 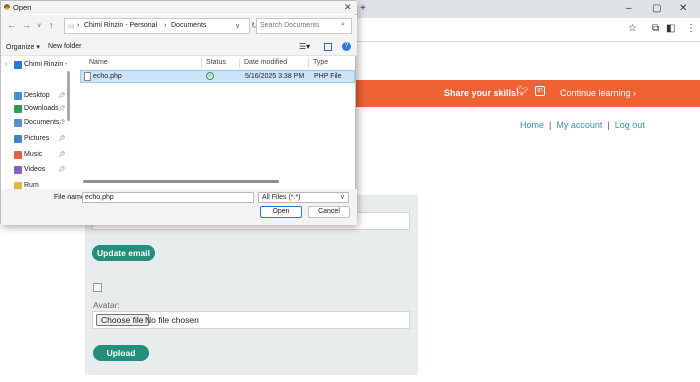 I want to click on cloud-icon, so click(x=18, y=65).